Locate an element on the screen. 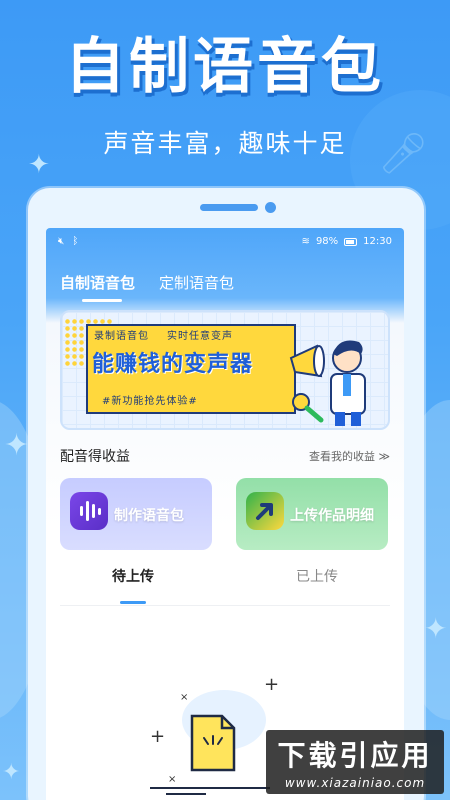 The width and height of the screenshot is (450, 800). battery-icon is located at coordinates (351, 241).